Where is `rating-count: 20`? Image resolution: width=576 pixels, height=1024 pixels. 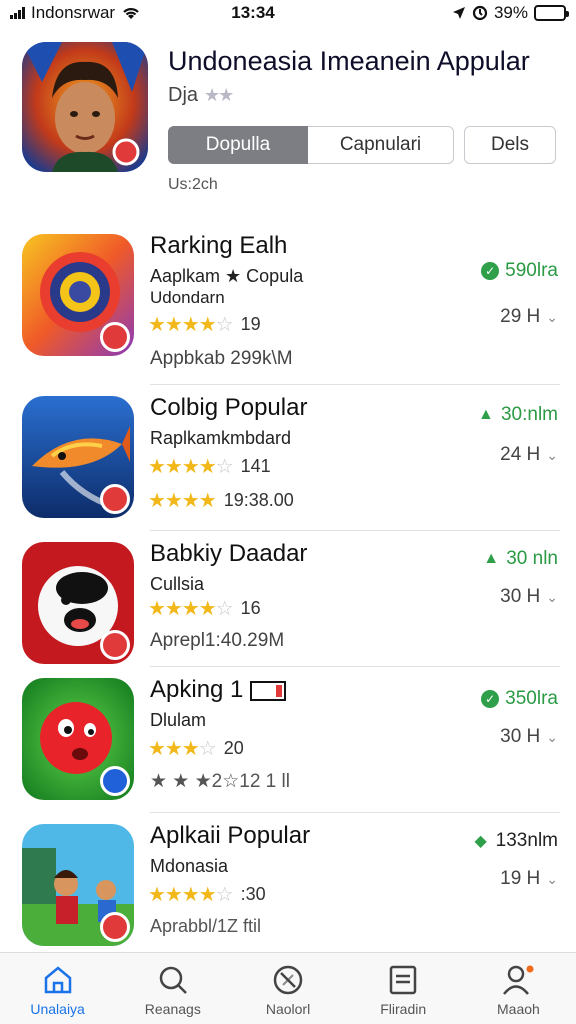
rating-count: 20 is located at coordinates (233, 748).